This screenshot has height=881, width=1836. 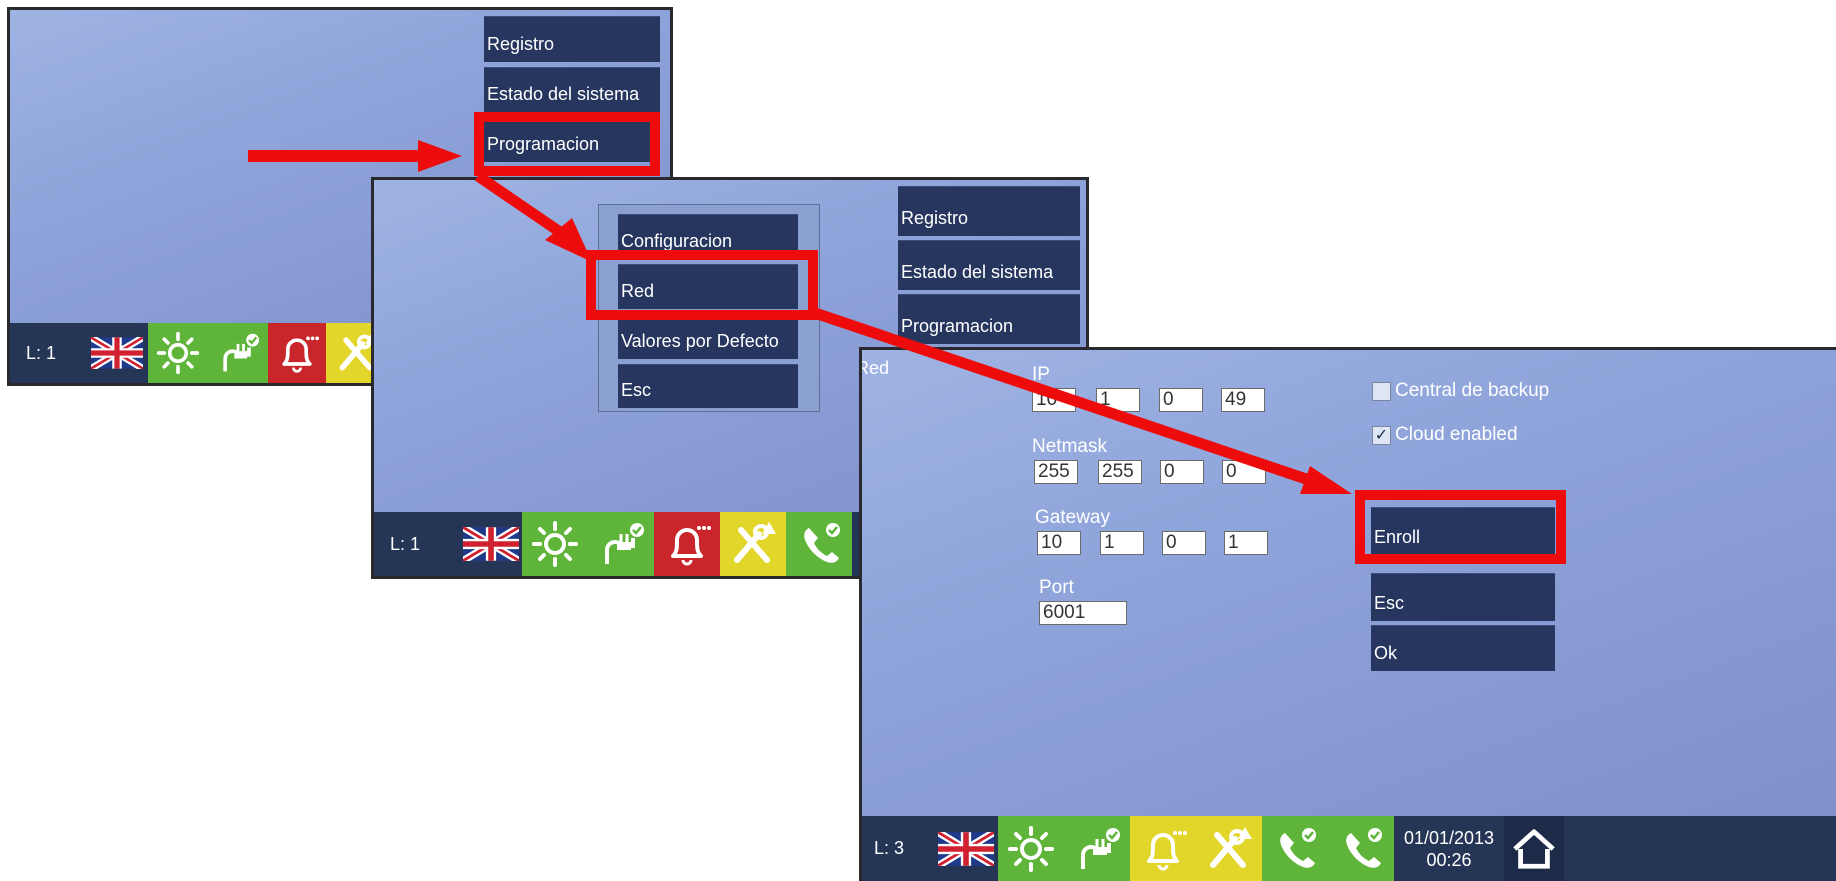 I want to click on esc-button: Esc, so click(x=1463, y=597).